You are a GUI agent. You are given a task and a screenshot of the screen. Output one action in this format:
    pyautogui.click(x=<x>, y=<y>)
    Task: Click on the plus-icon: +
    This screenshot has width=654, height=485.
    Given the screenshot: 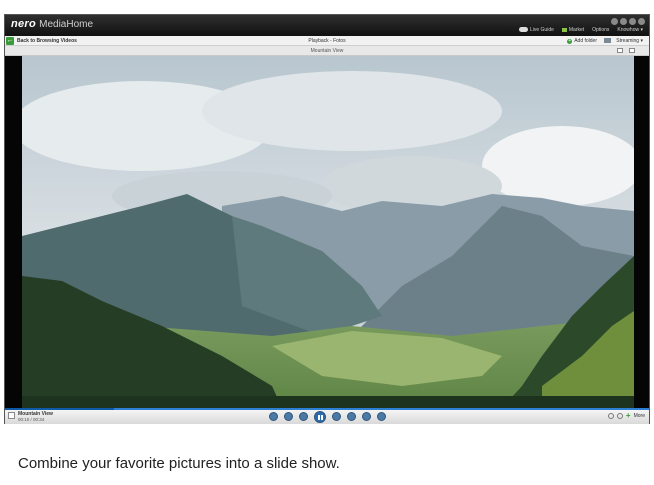 What is the action you would take?
    pyautogui.click(x=570, y=41)
    